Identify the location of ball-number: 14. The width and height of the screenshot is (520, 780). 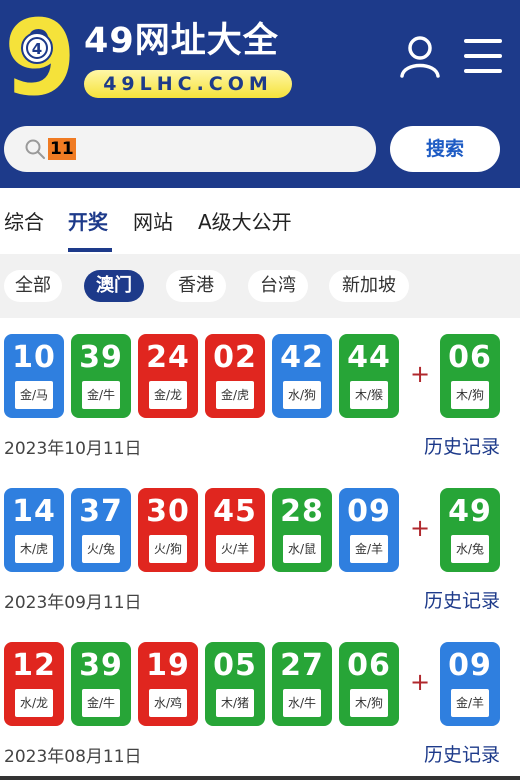
(34, 511).